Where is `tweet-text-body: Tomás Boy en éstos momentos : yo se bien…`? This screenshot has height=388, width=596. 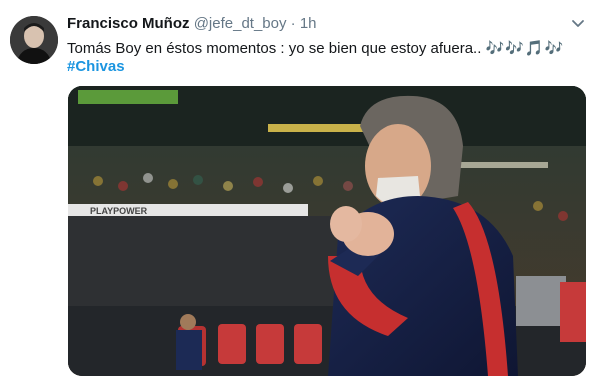 tweet-text-body: Tomás Boy en éstos momentos : yo se bien… is located at coordinates (274, 48).